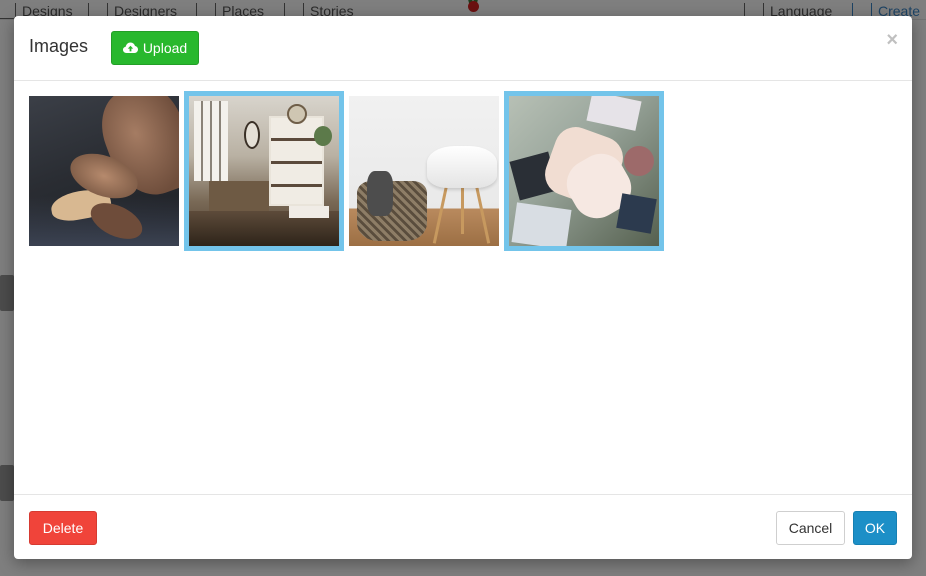 The height and width of the screenshot is (576, 926). I want to click on delete-button: Delete, so click(63, 528).